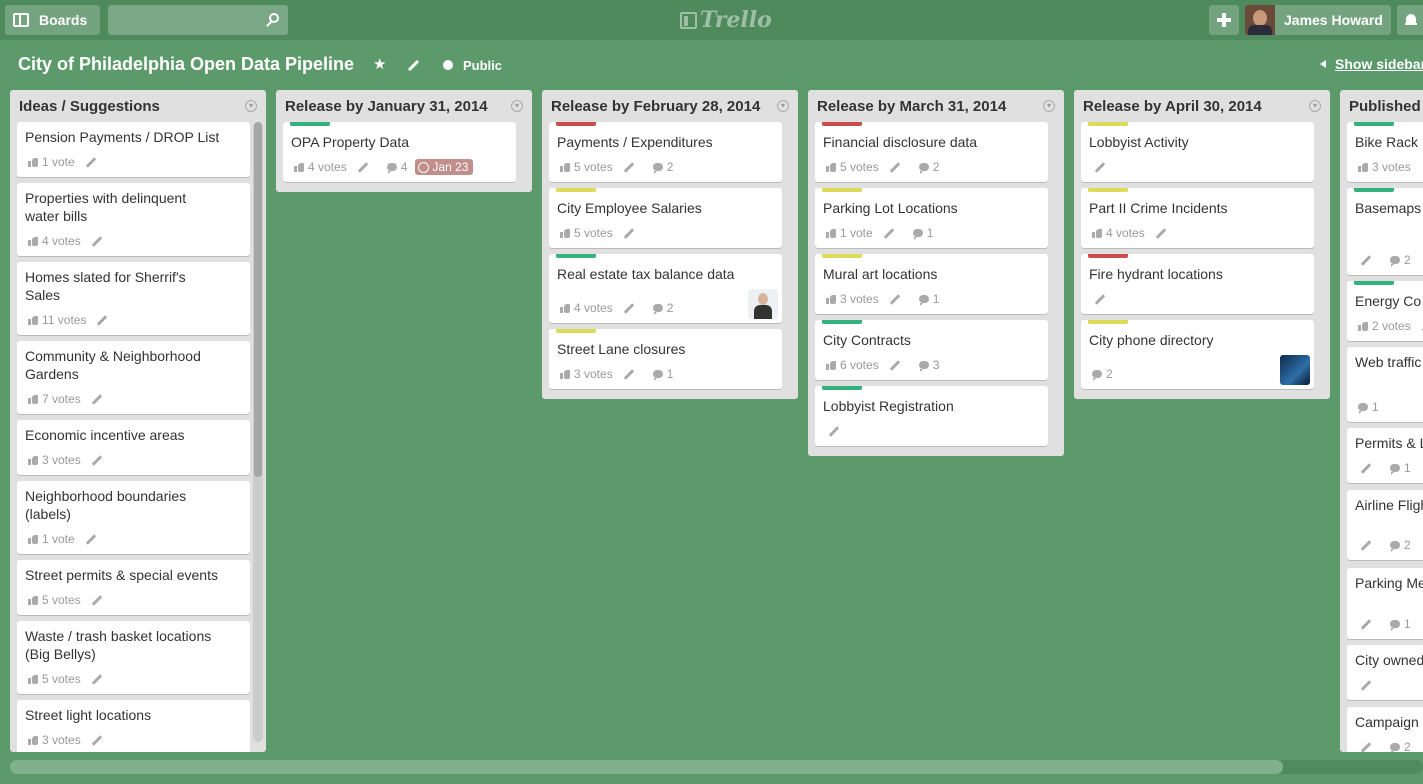 This screenshot has width=1423, height=784. Describe the element at coordinates (122, 137) in the screenshot. I see `card-title: Pension Payments / DROP List` at that location.